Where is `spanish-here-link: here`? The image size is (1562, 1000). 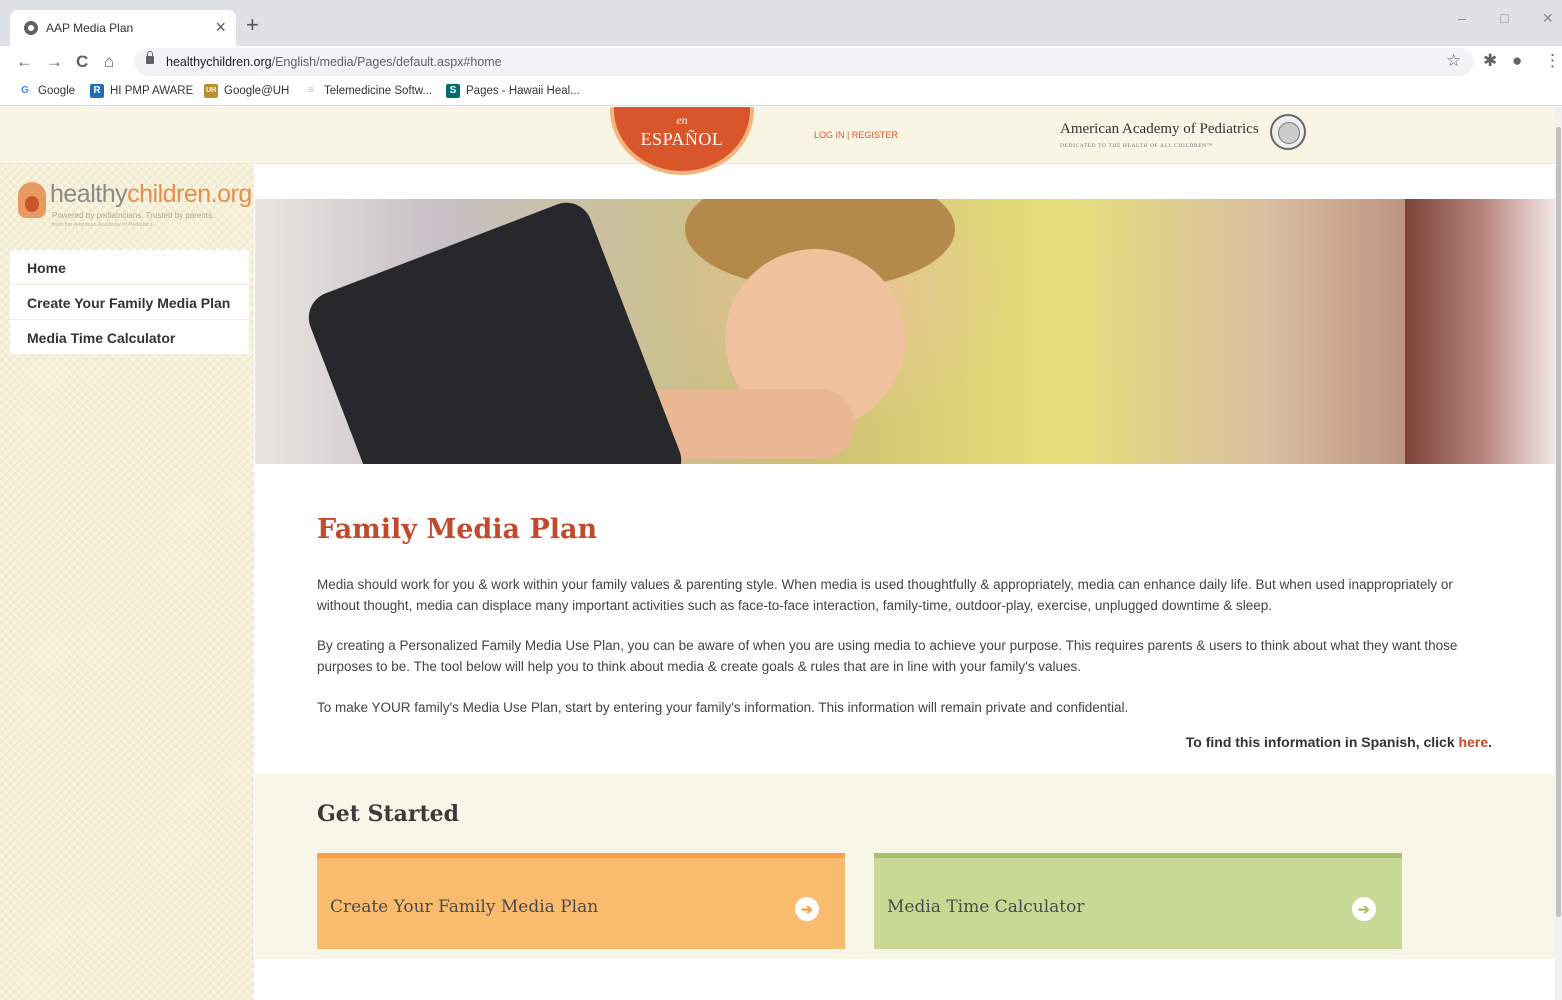
spanish-here-link: here is located at coordinates (1474, 742).